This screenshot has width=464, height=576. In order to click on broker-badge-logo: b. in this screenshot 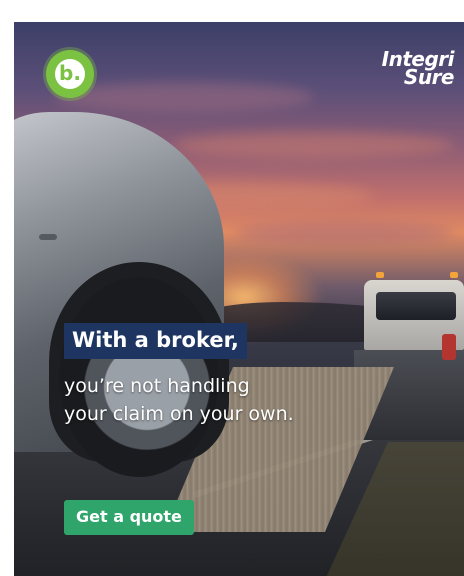, I will do `click(70, 74)`.